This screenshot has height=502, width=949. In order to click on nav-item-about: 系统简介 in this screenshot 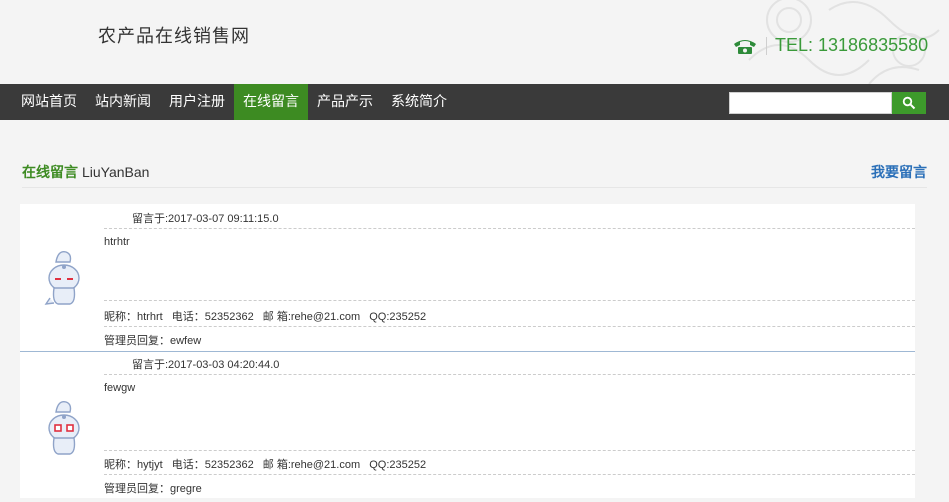, I will do `click(419, 102)`.